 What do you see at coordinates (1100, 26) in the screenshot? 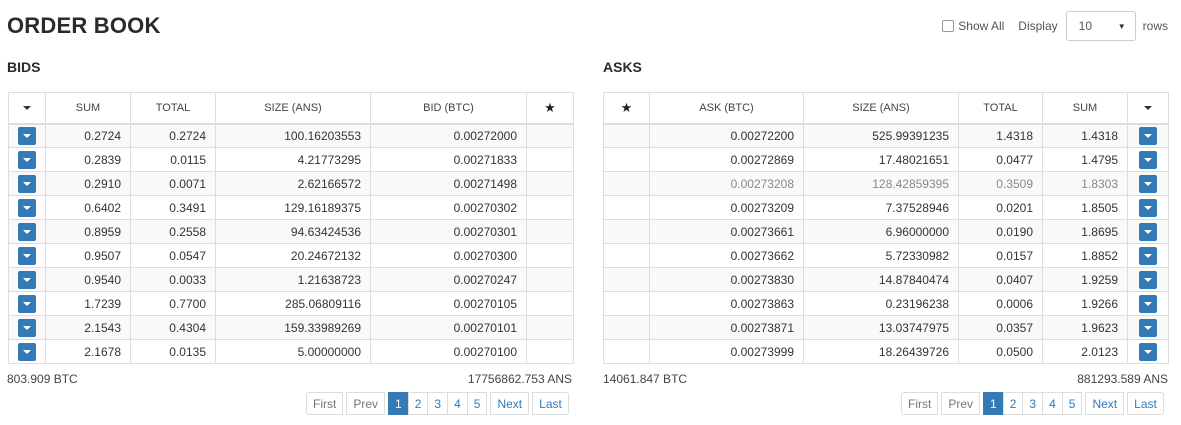
I see `rows-select: 10 ▼` at bounding box center [1100, 26].